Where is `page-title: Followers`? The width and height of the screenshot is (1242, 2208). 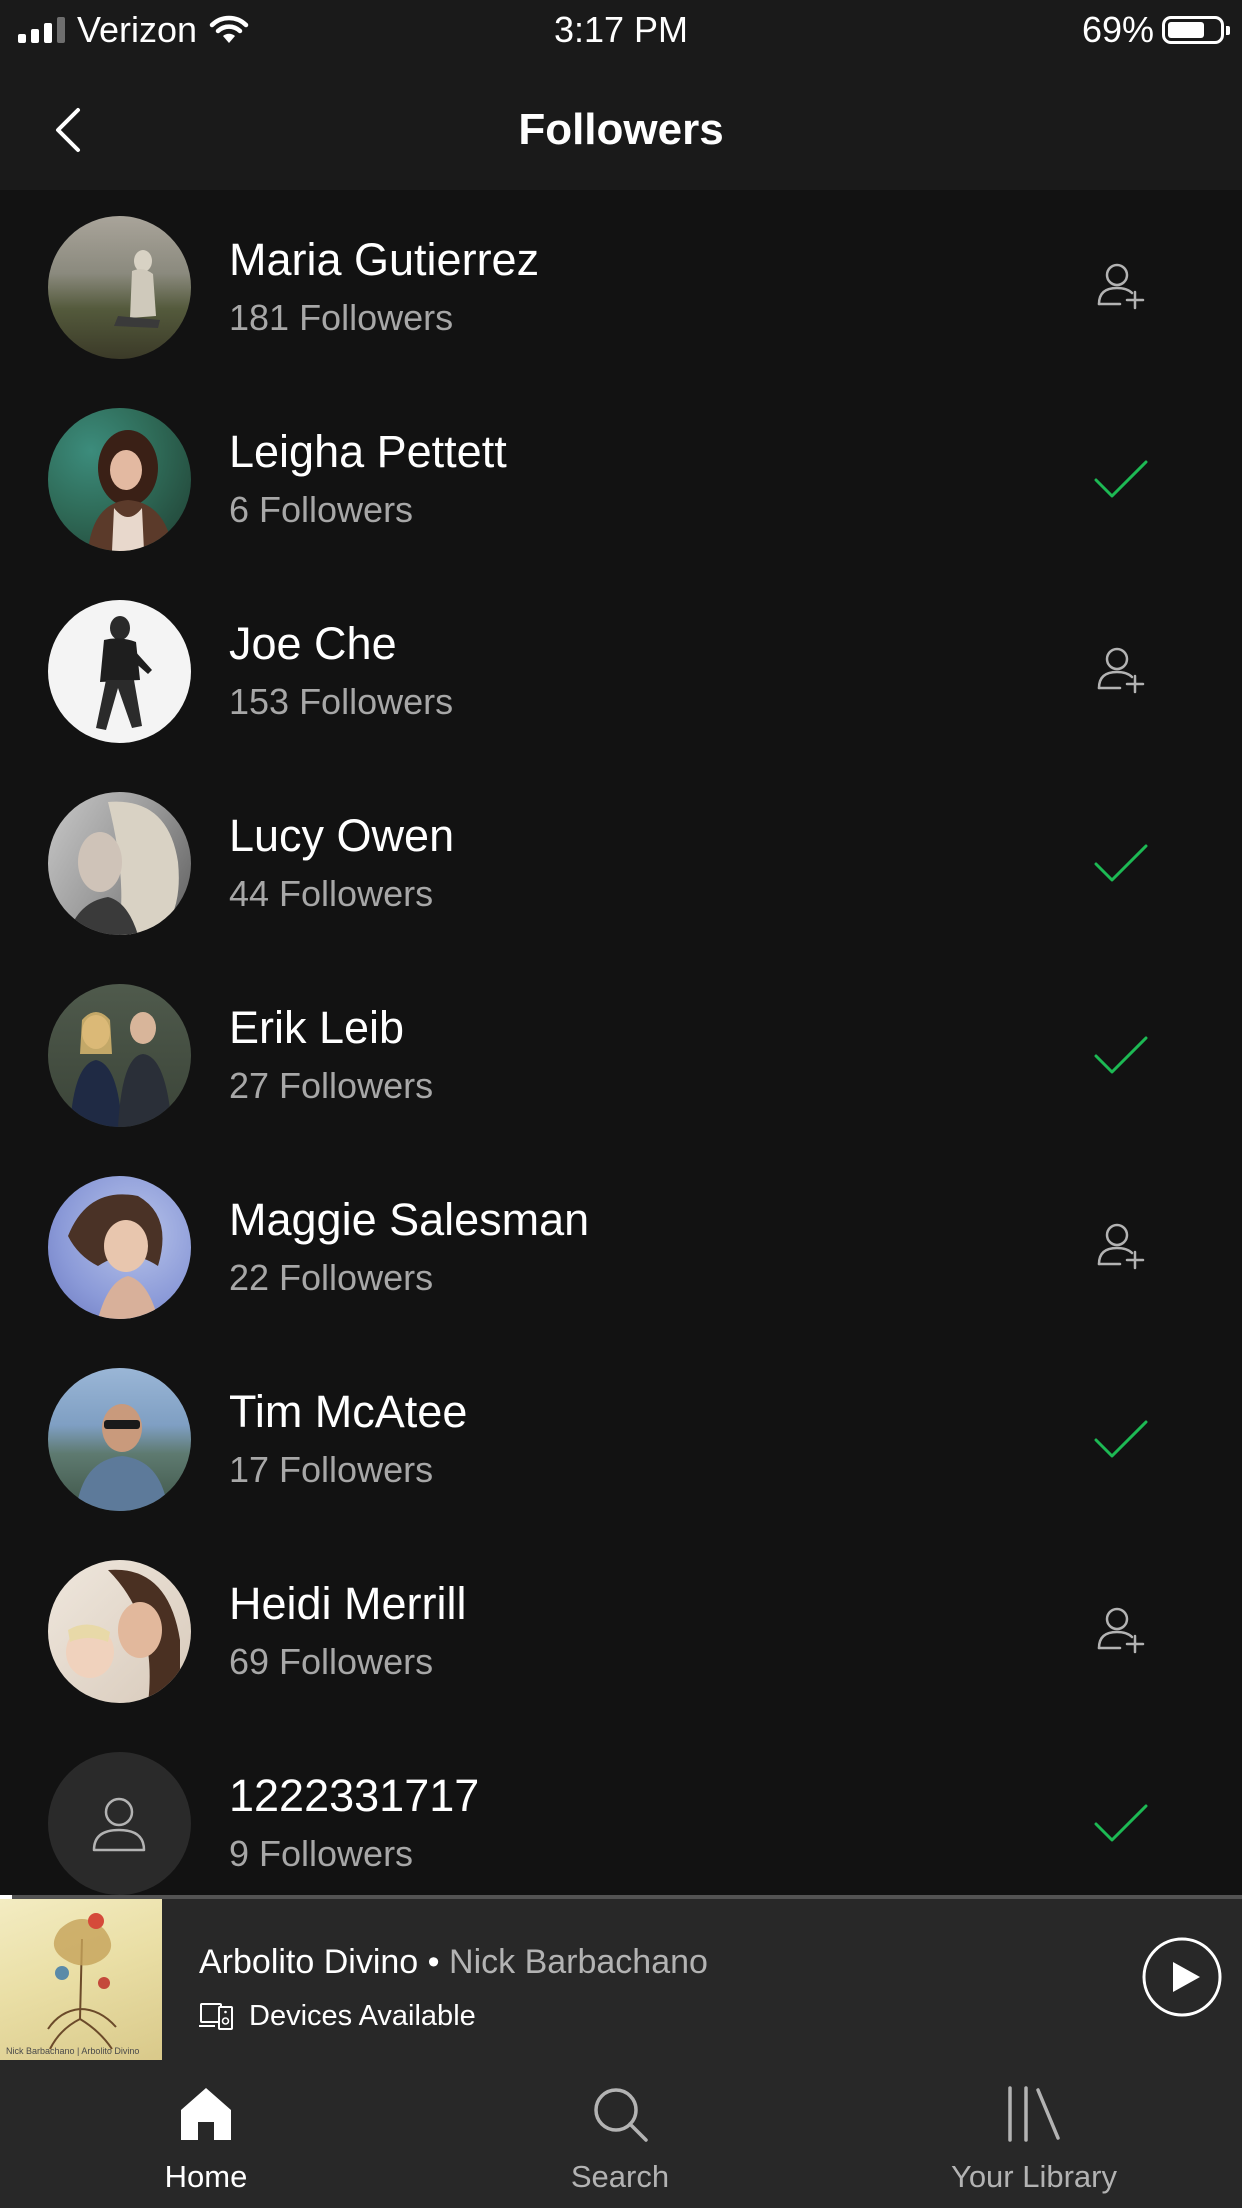 page-title: Followers is located at coordinates (621, 129).